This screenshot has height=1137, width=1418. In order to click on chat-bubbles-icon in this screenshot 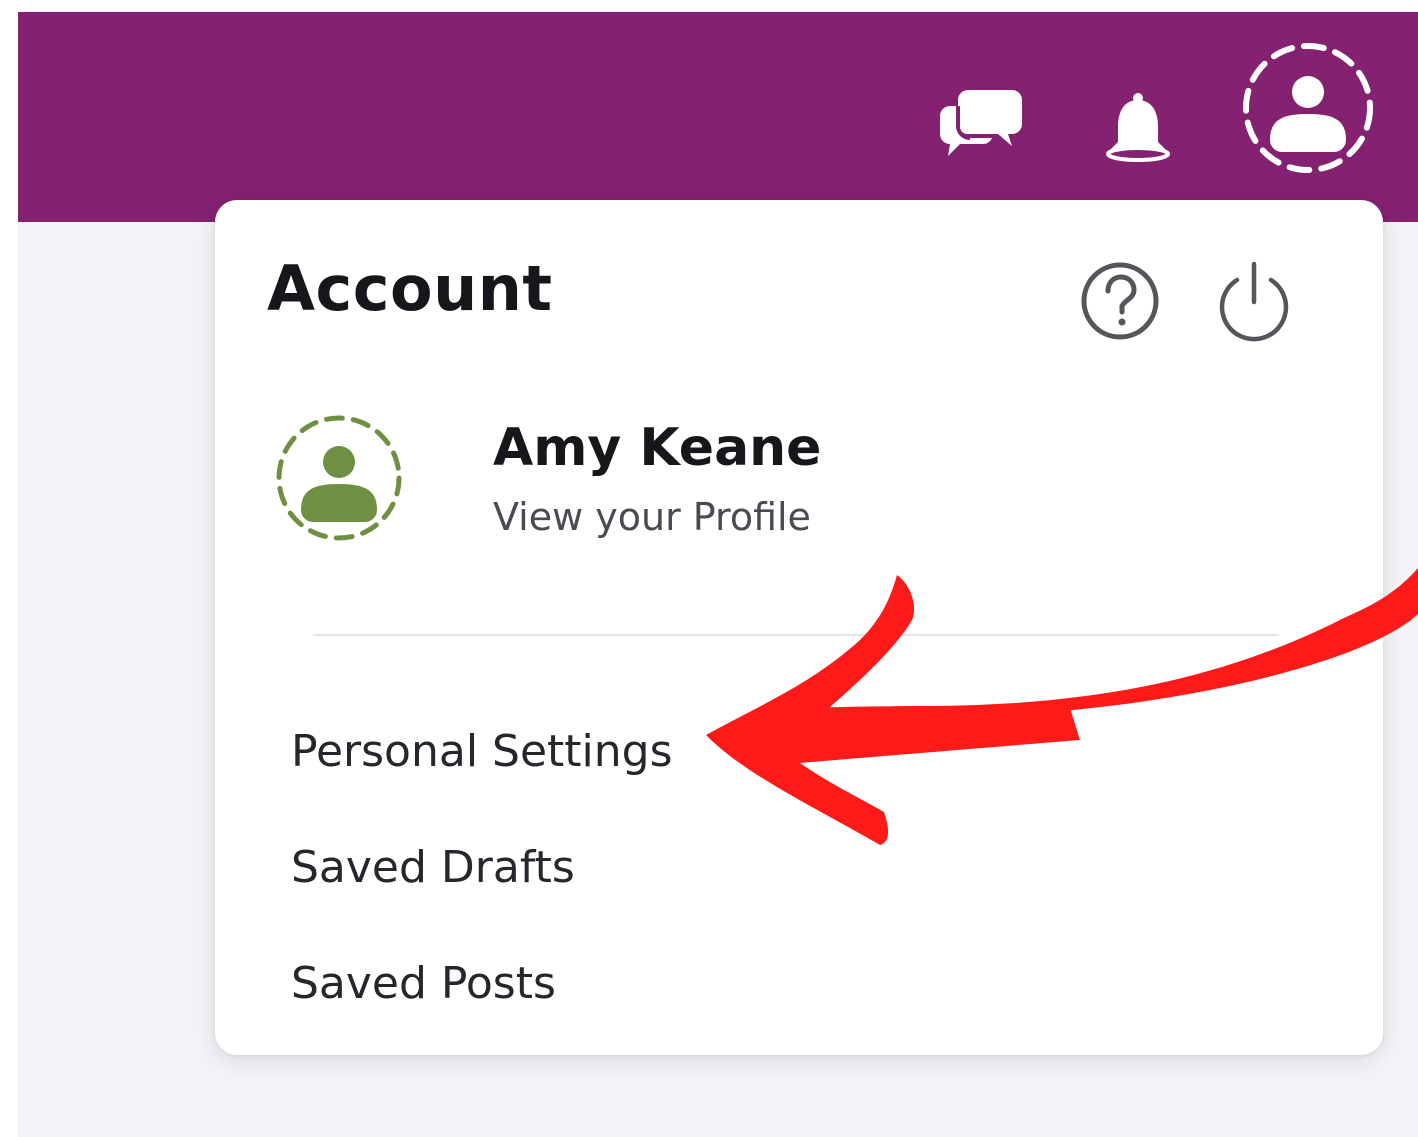, I will do `click(980, 118)`.